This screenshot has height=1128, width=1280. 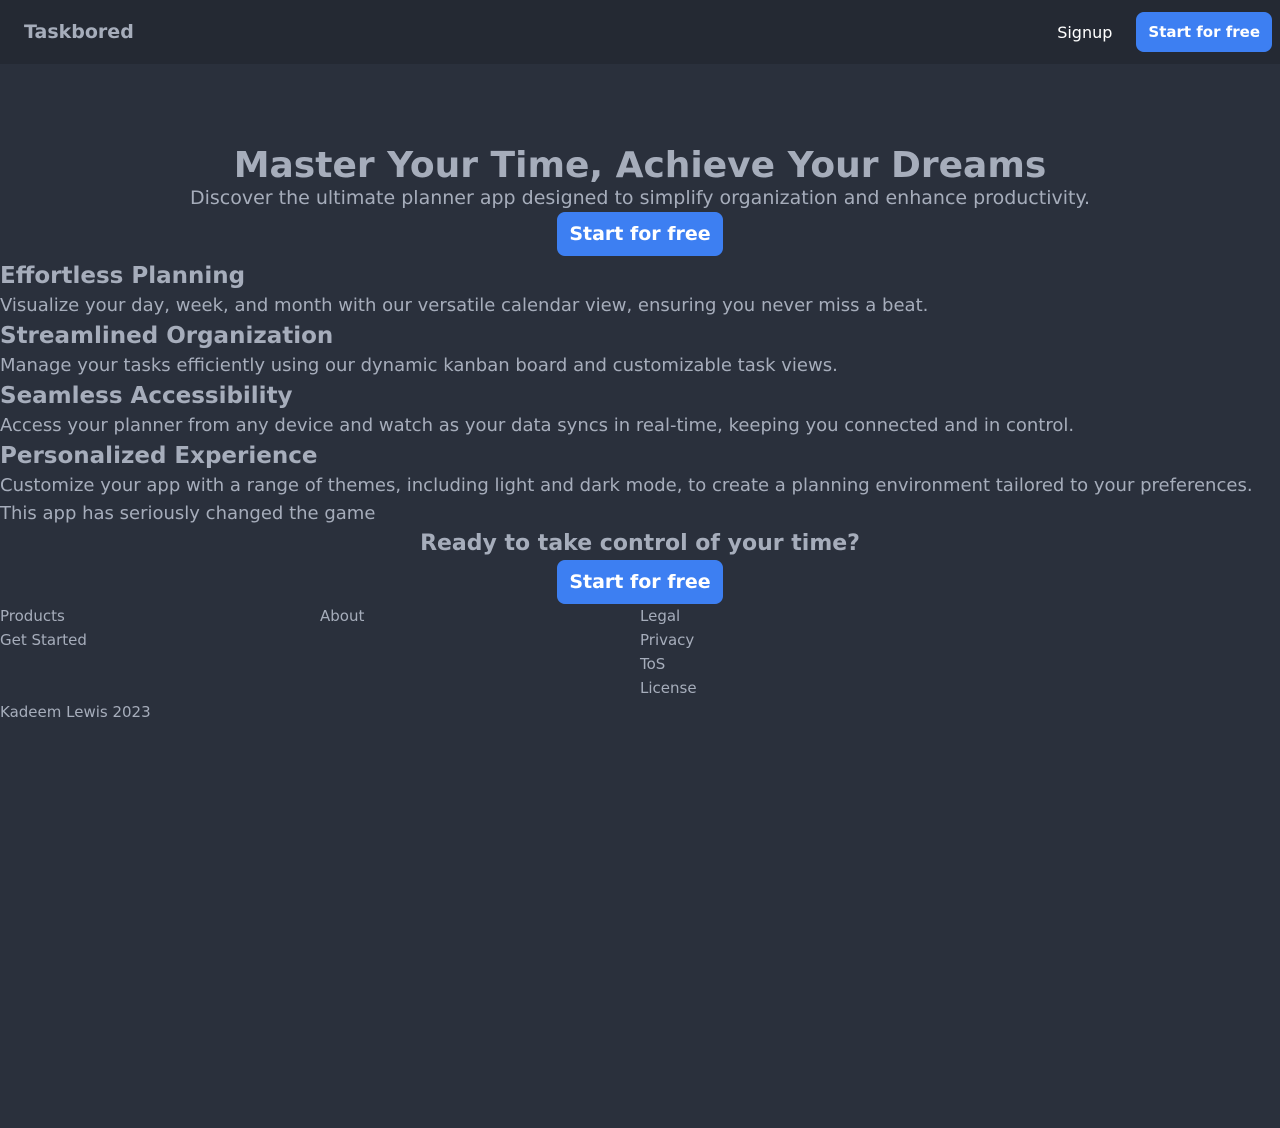 What do you see at coordinates (800, 616) in the screenshot?
I see `footer-legal-heading: Legal` at bounding box center [800, 616].